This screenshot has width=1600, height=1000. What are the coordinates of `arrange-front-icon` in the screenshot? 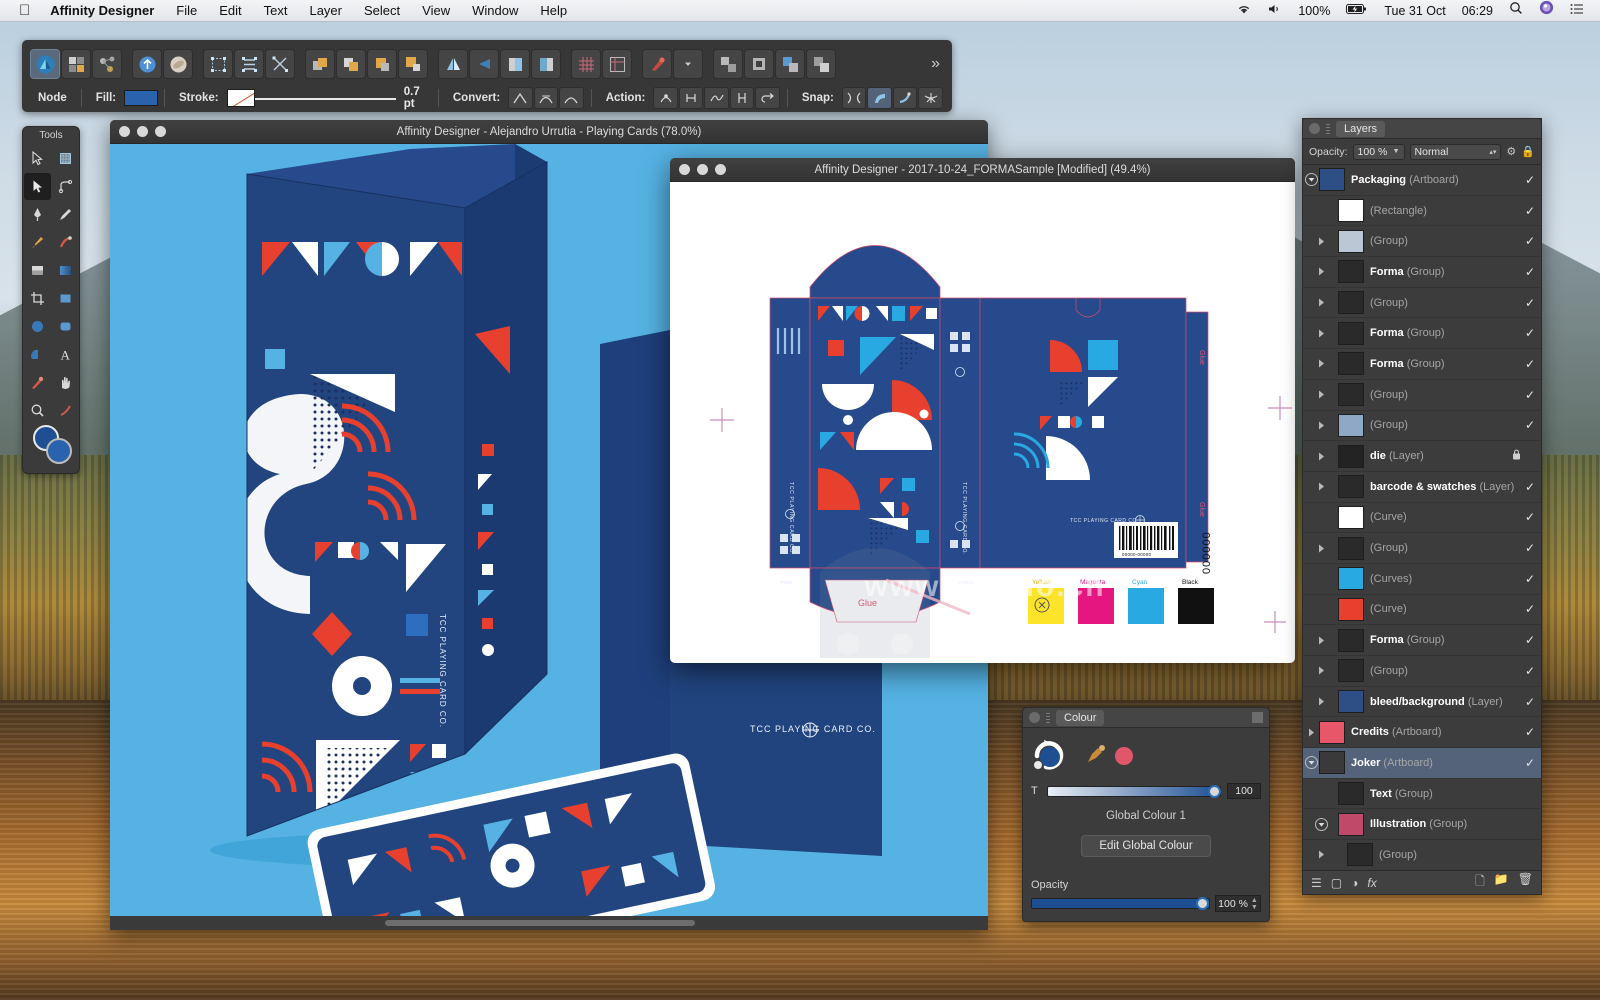 It's located at (320, 64).